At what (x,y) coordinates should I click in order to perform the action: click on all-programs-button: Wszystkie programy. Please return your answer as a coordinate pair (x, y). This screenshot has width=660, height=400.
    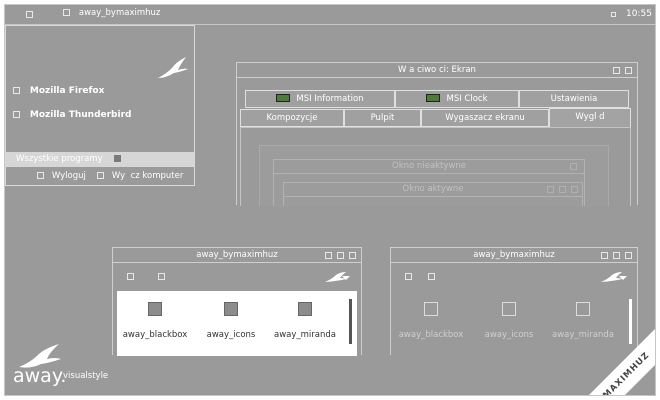
    Looking at the image, I should click on (100, 159).